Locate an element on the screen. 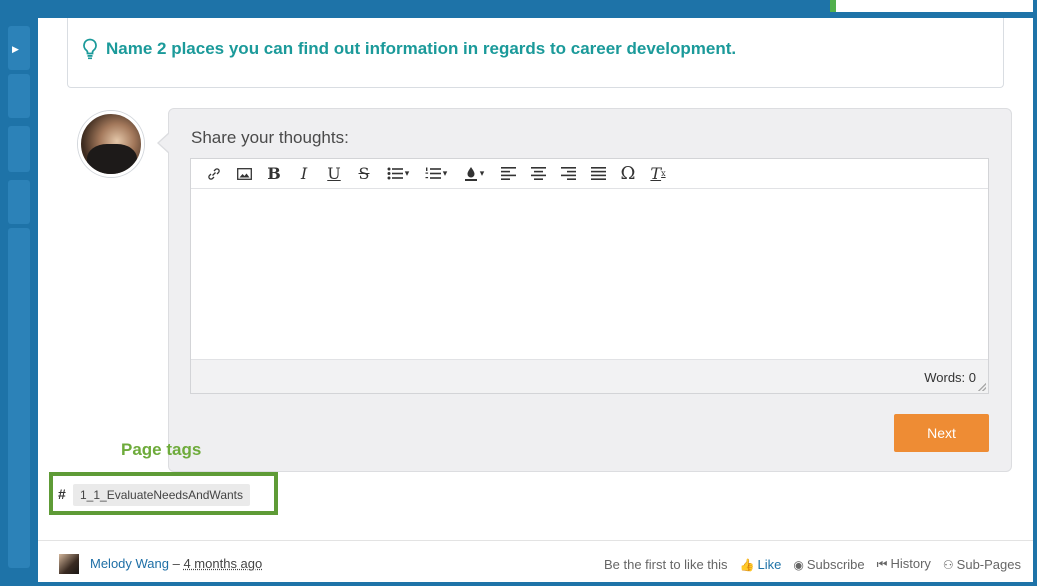 The width and height of the screenshot is (1037, 586). like-button: 👍 Like is located at coordinates (761, 564).